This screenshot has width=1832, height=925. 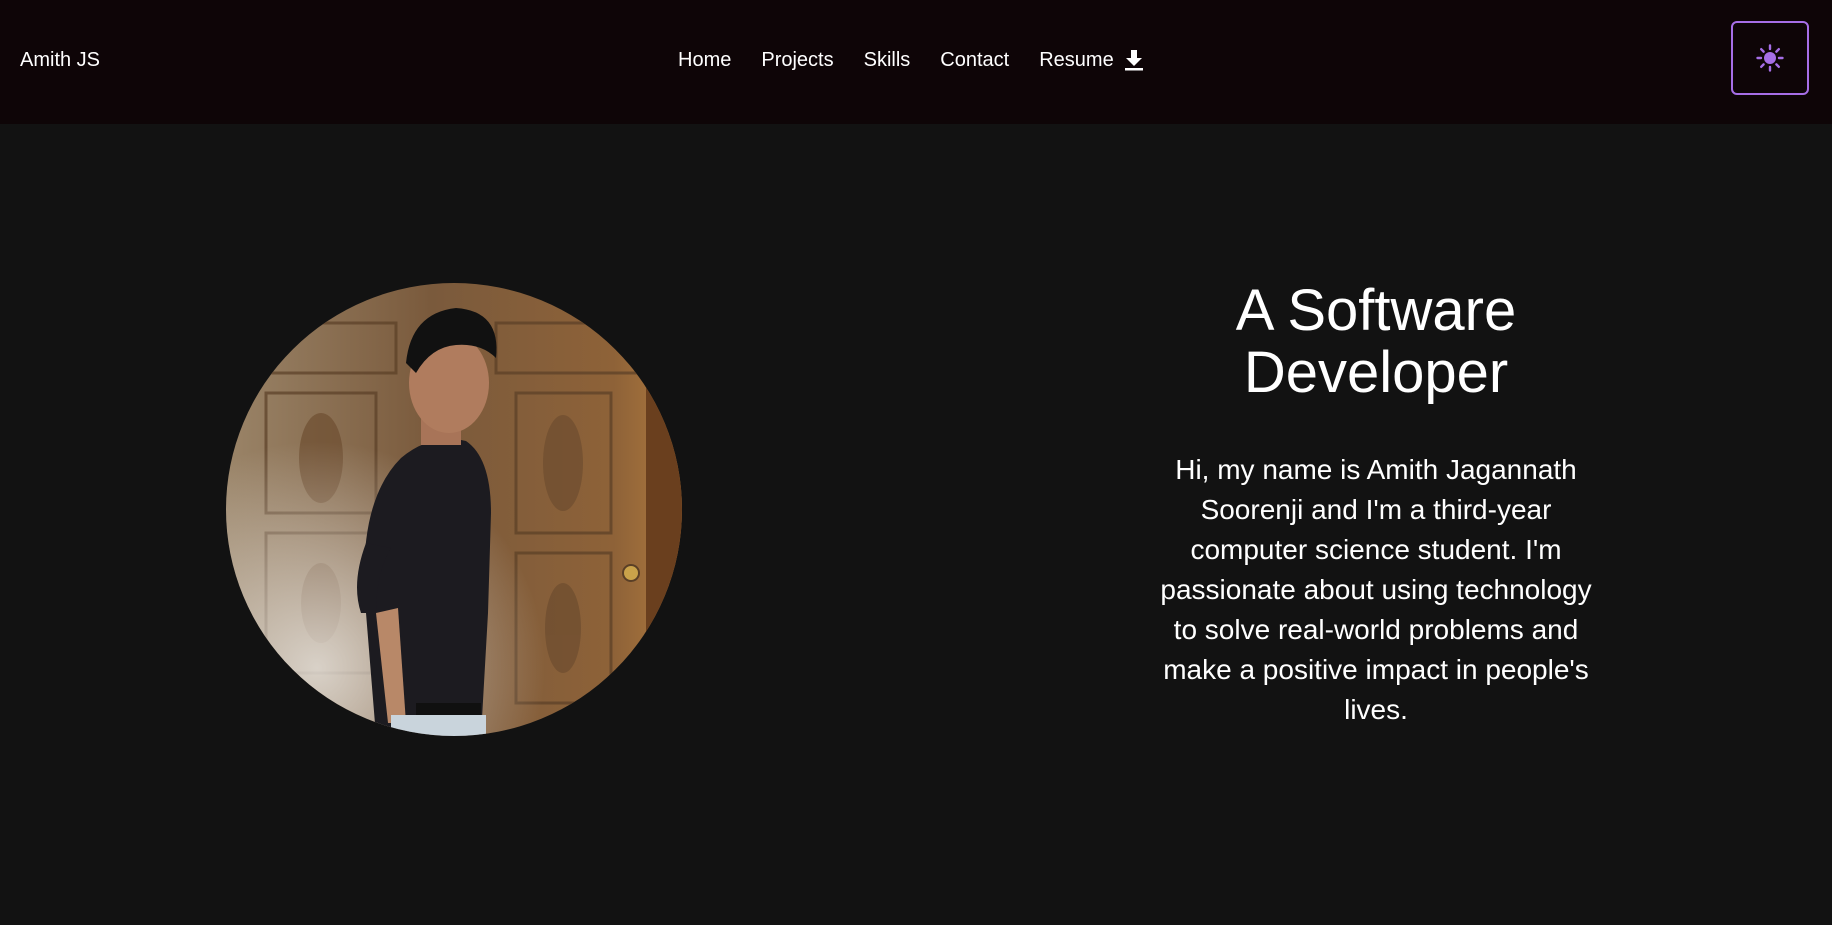 I want to click on theme-toggle-button, so click(x=1770, y=58).